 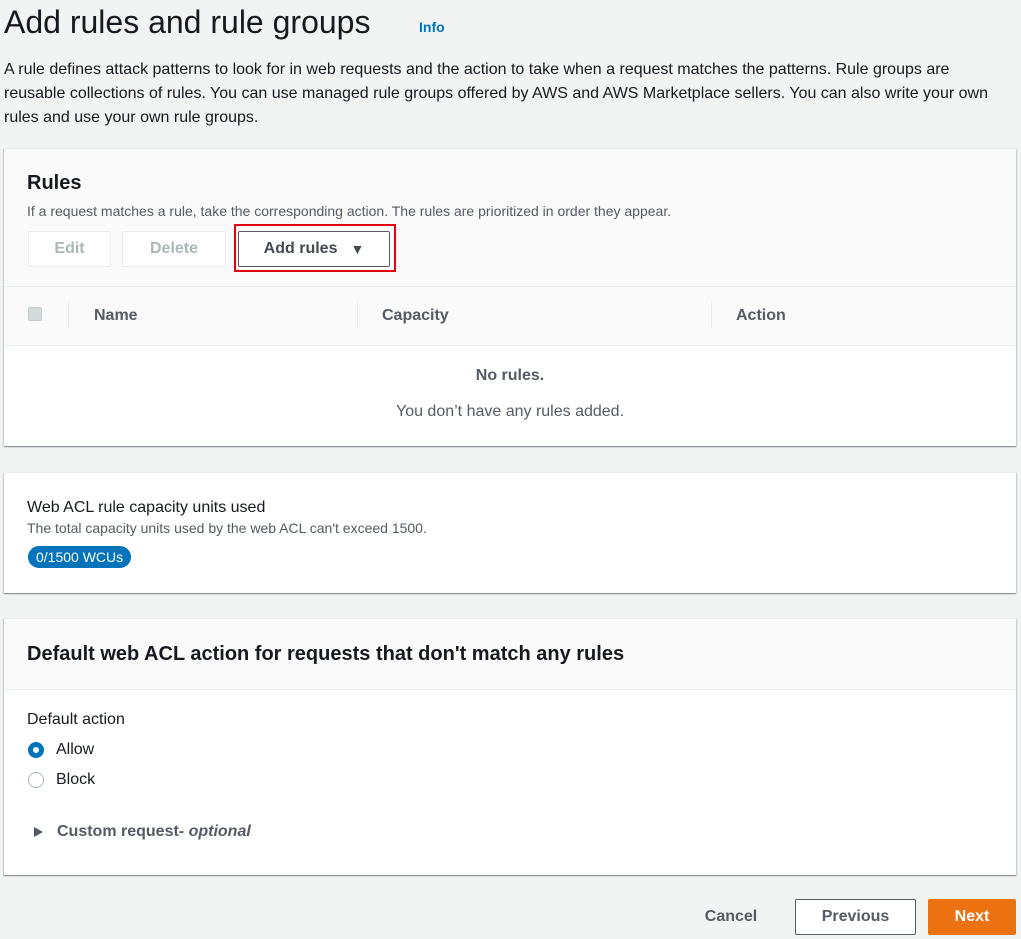 I want to click on add-rules-label: Add rules, so click(x=300, y=248).